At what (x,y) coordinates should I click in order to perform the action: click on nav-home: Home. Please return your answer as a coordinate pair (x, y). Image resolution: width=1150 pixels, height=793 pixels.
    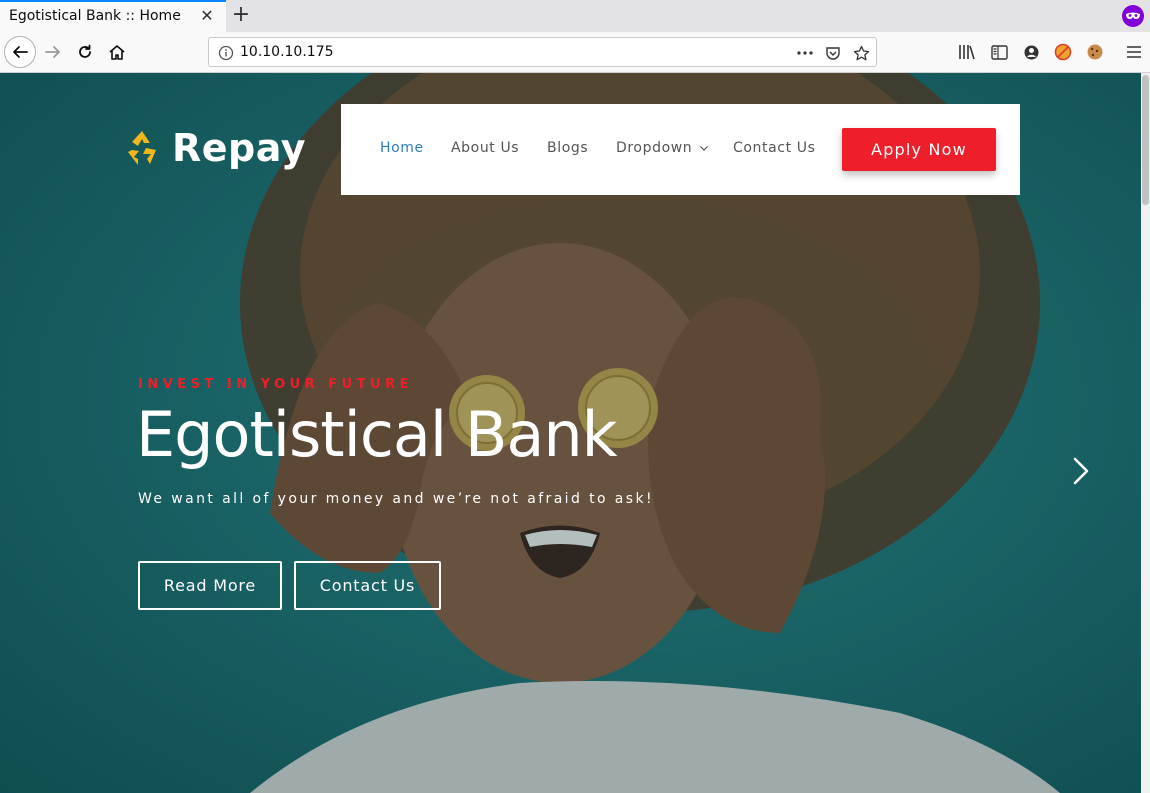
    Looking at the image, I should click on (402, 148).